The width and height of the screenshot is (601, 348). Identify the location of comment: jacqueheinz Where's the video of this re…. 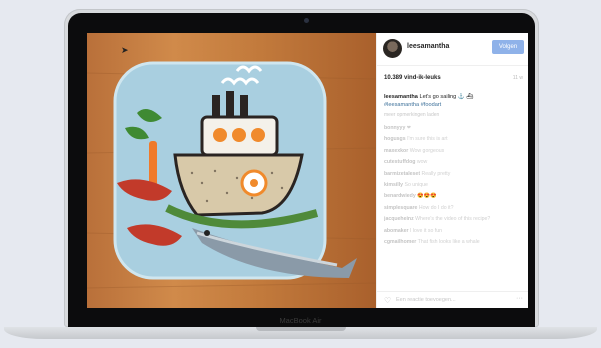
(454, 219).